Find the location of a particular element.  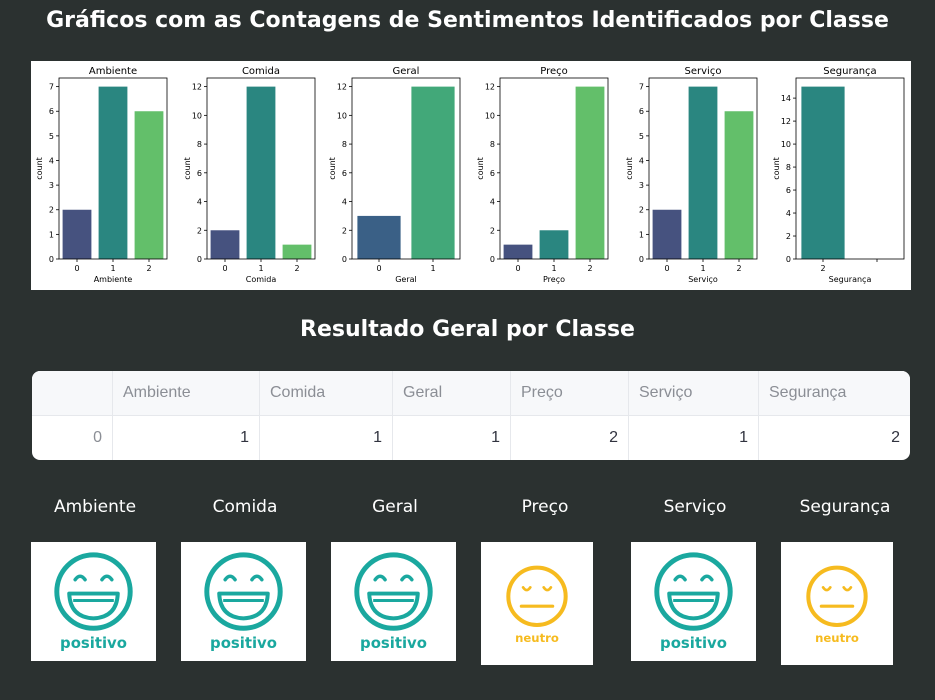

x-axis-label: Ambiente is located at coordinates (113, 279).